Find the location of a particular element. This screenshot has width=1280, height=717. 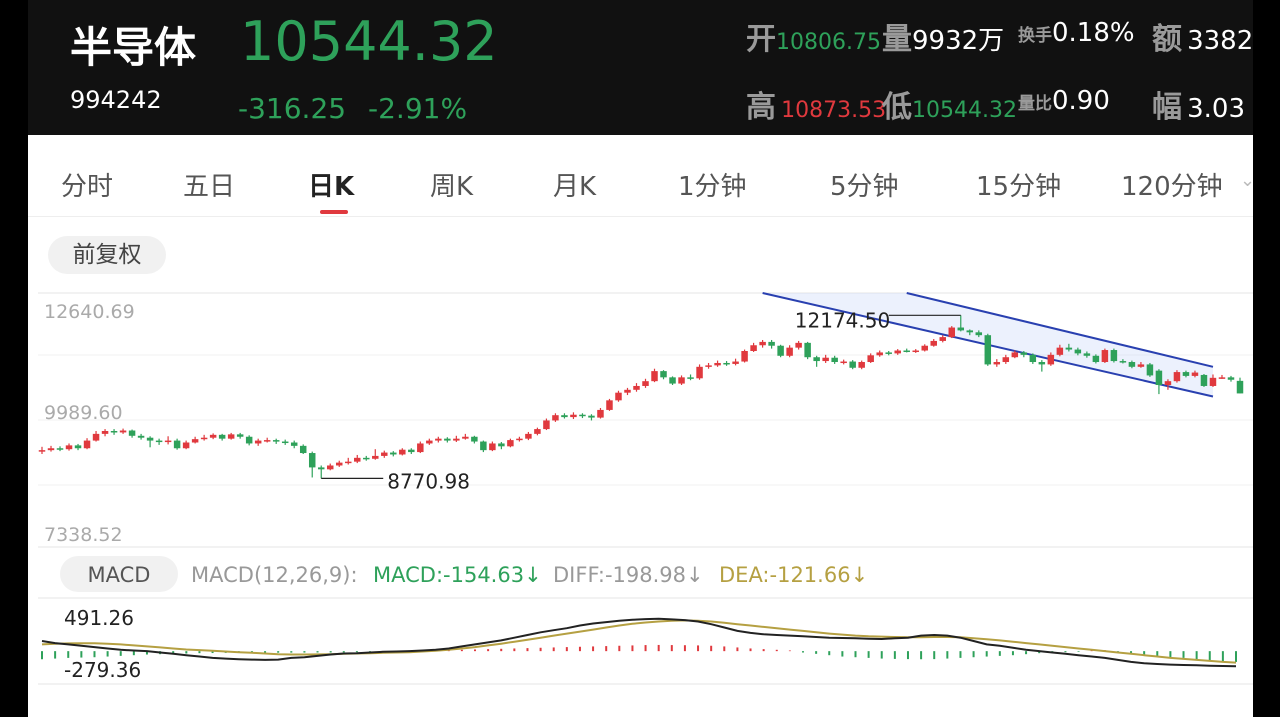

macd-params: MACD(12,26,9): is located at coordinates (274, 575).